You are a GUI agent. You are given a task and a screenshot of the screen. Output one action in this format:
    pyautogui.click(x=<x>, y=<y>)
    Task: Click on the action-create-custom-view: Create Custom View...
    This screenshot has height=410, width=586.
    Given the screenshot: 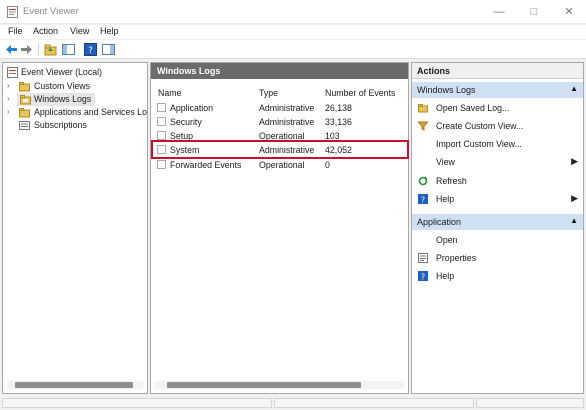 What is the action you would take?
    pyautogui.click(x=497, y=126)
    